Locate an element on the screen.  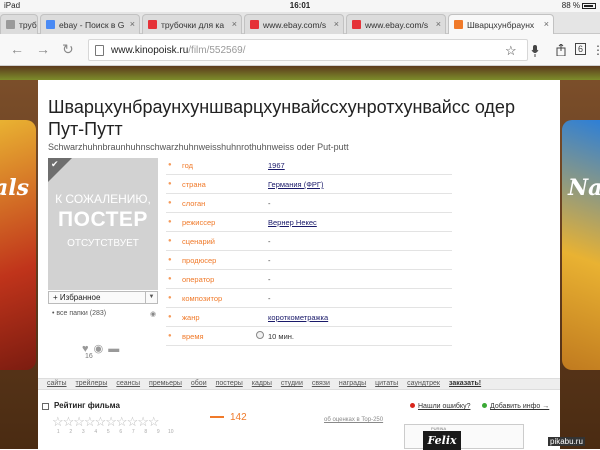
votes-count: 142 is located at coordinates (238, 417).